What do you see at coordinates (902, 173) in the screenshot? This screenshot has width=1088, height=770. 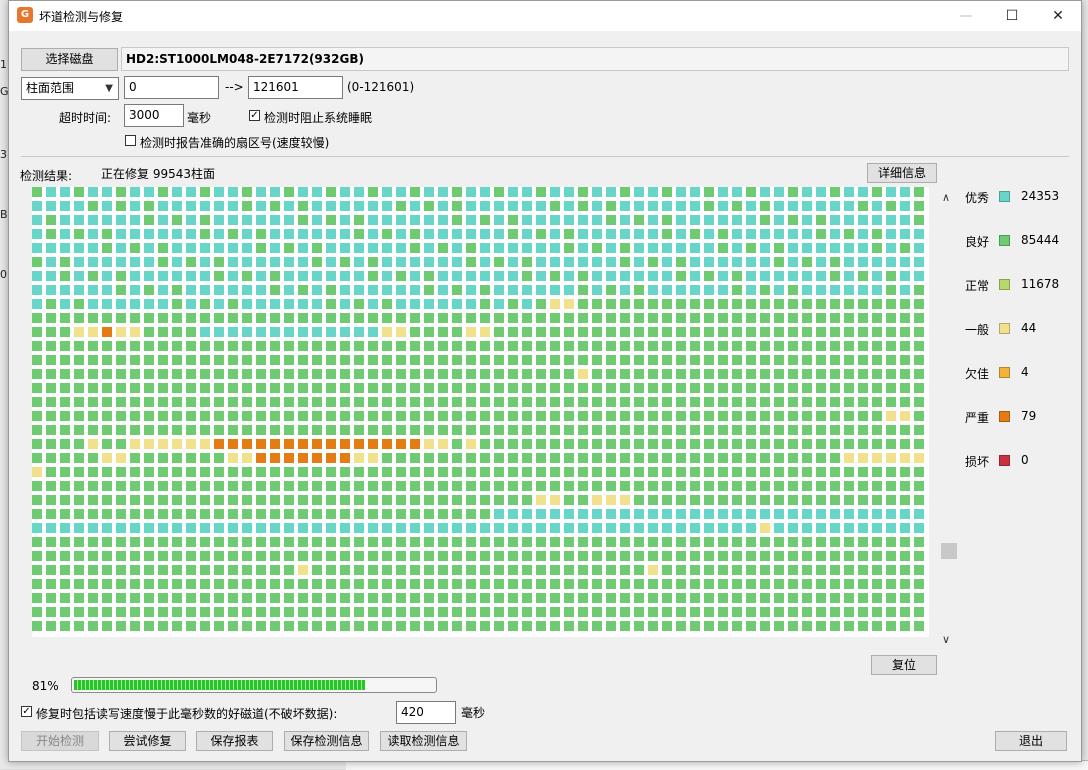 I see `detail-info-button: 详细信息` at bounding box center [902, 173].